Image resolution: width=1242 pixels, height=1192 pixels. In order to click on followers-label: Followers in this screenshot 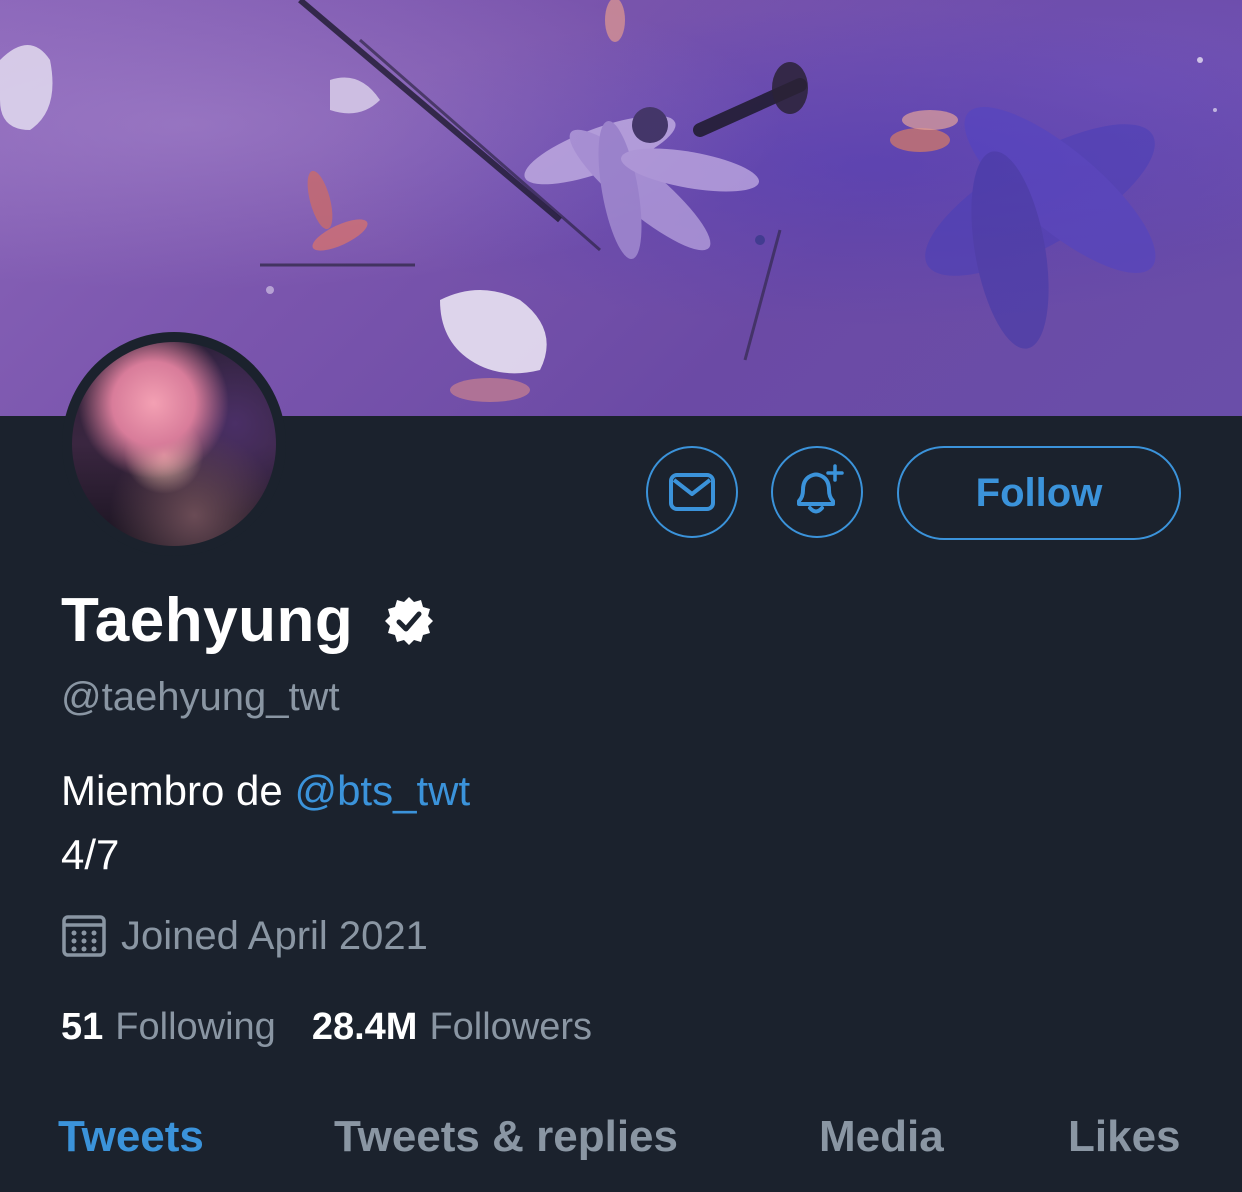, I will do `click(511, 1027)`.